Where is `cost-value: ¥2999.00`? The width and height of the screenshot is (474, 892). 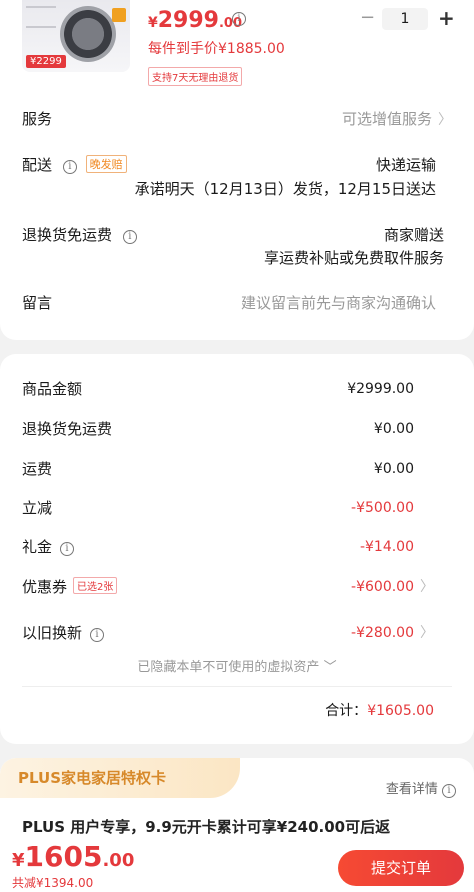
cost-value: ¥2999.00 is located at coordinates (380, 389).